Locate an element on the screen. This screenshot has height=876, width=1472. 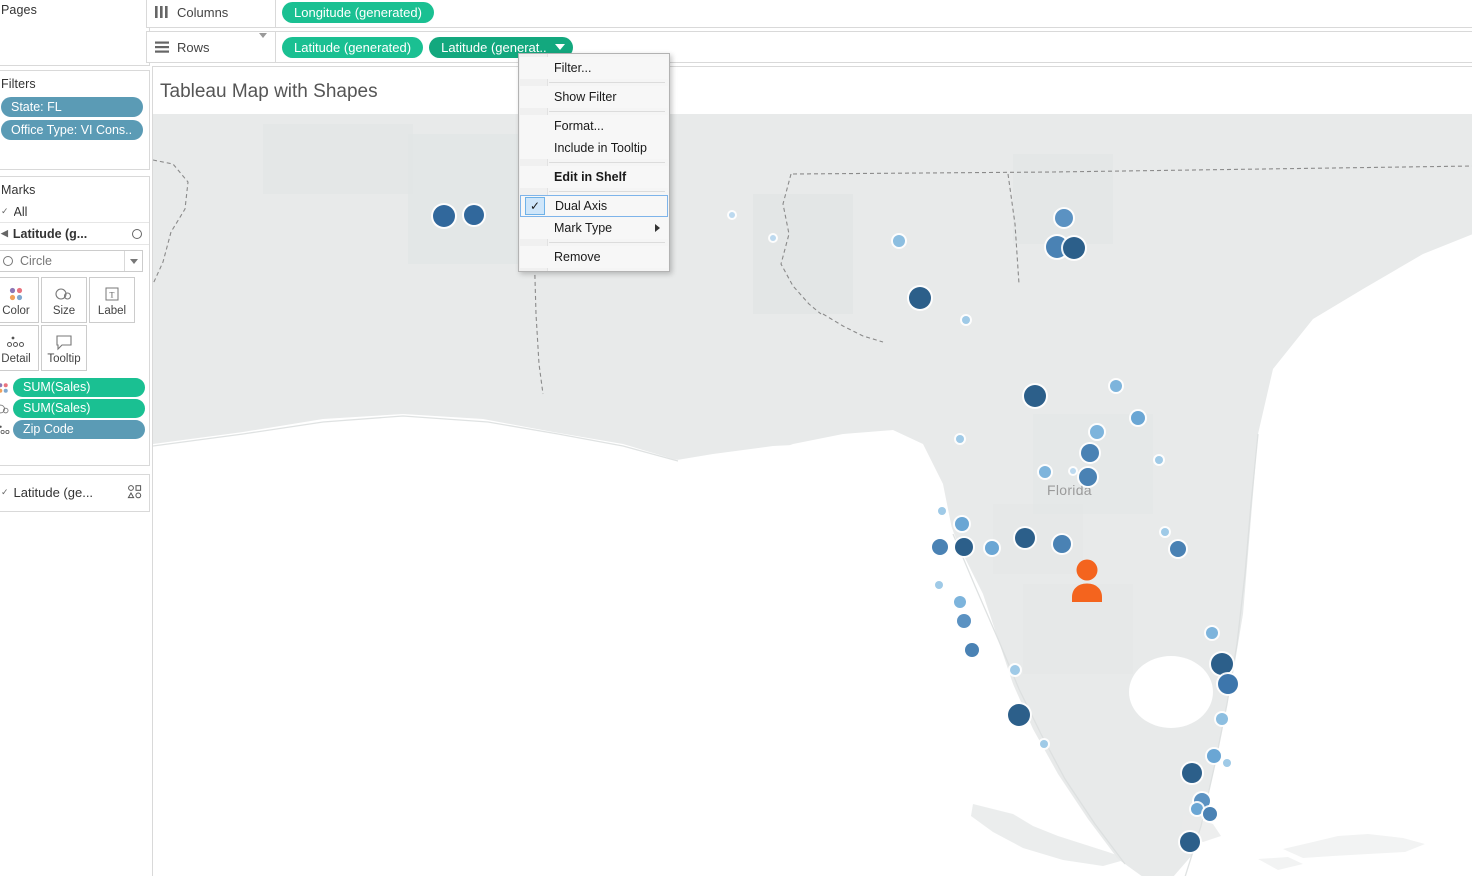
svg-text: T is located at coordinates (112, 295).